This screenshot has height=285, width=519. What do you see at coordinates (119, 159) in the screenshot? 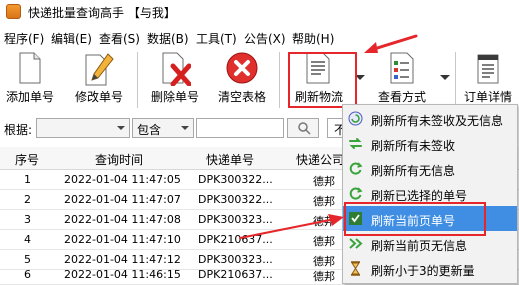
I see `column-header-time: 查询时间` at bounding box center [119, 159].